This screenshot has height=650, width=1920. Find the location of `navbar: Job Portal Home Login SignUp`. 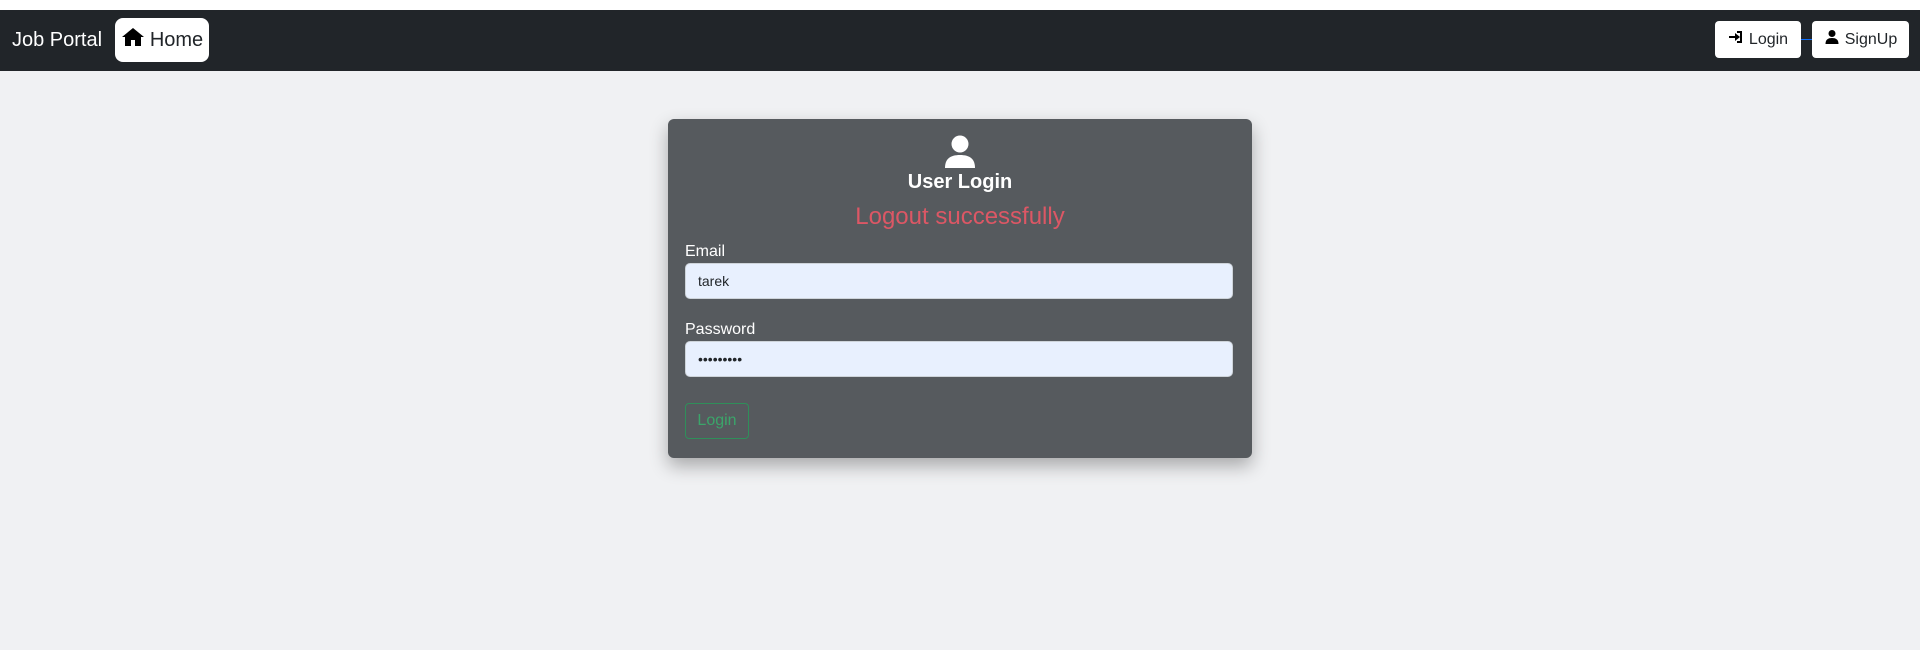

navbar: Job Portal Home Login SignUp is located at coordinates (960, 40).